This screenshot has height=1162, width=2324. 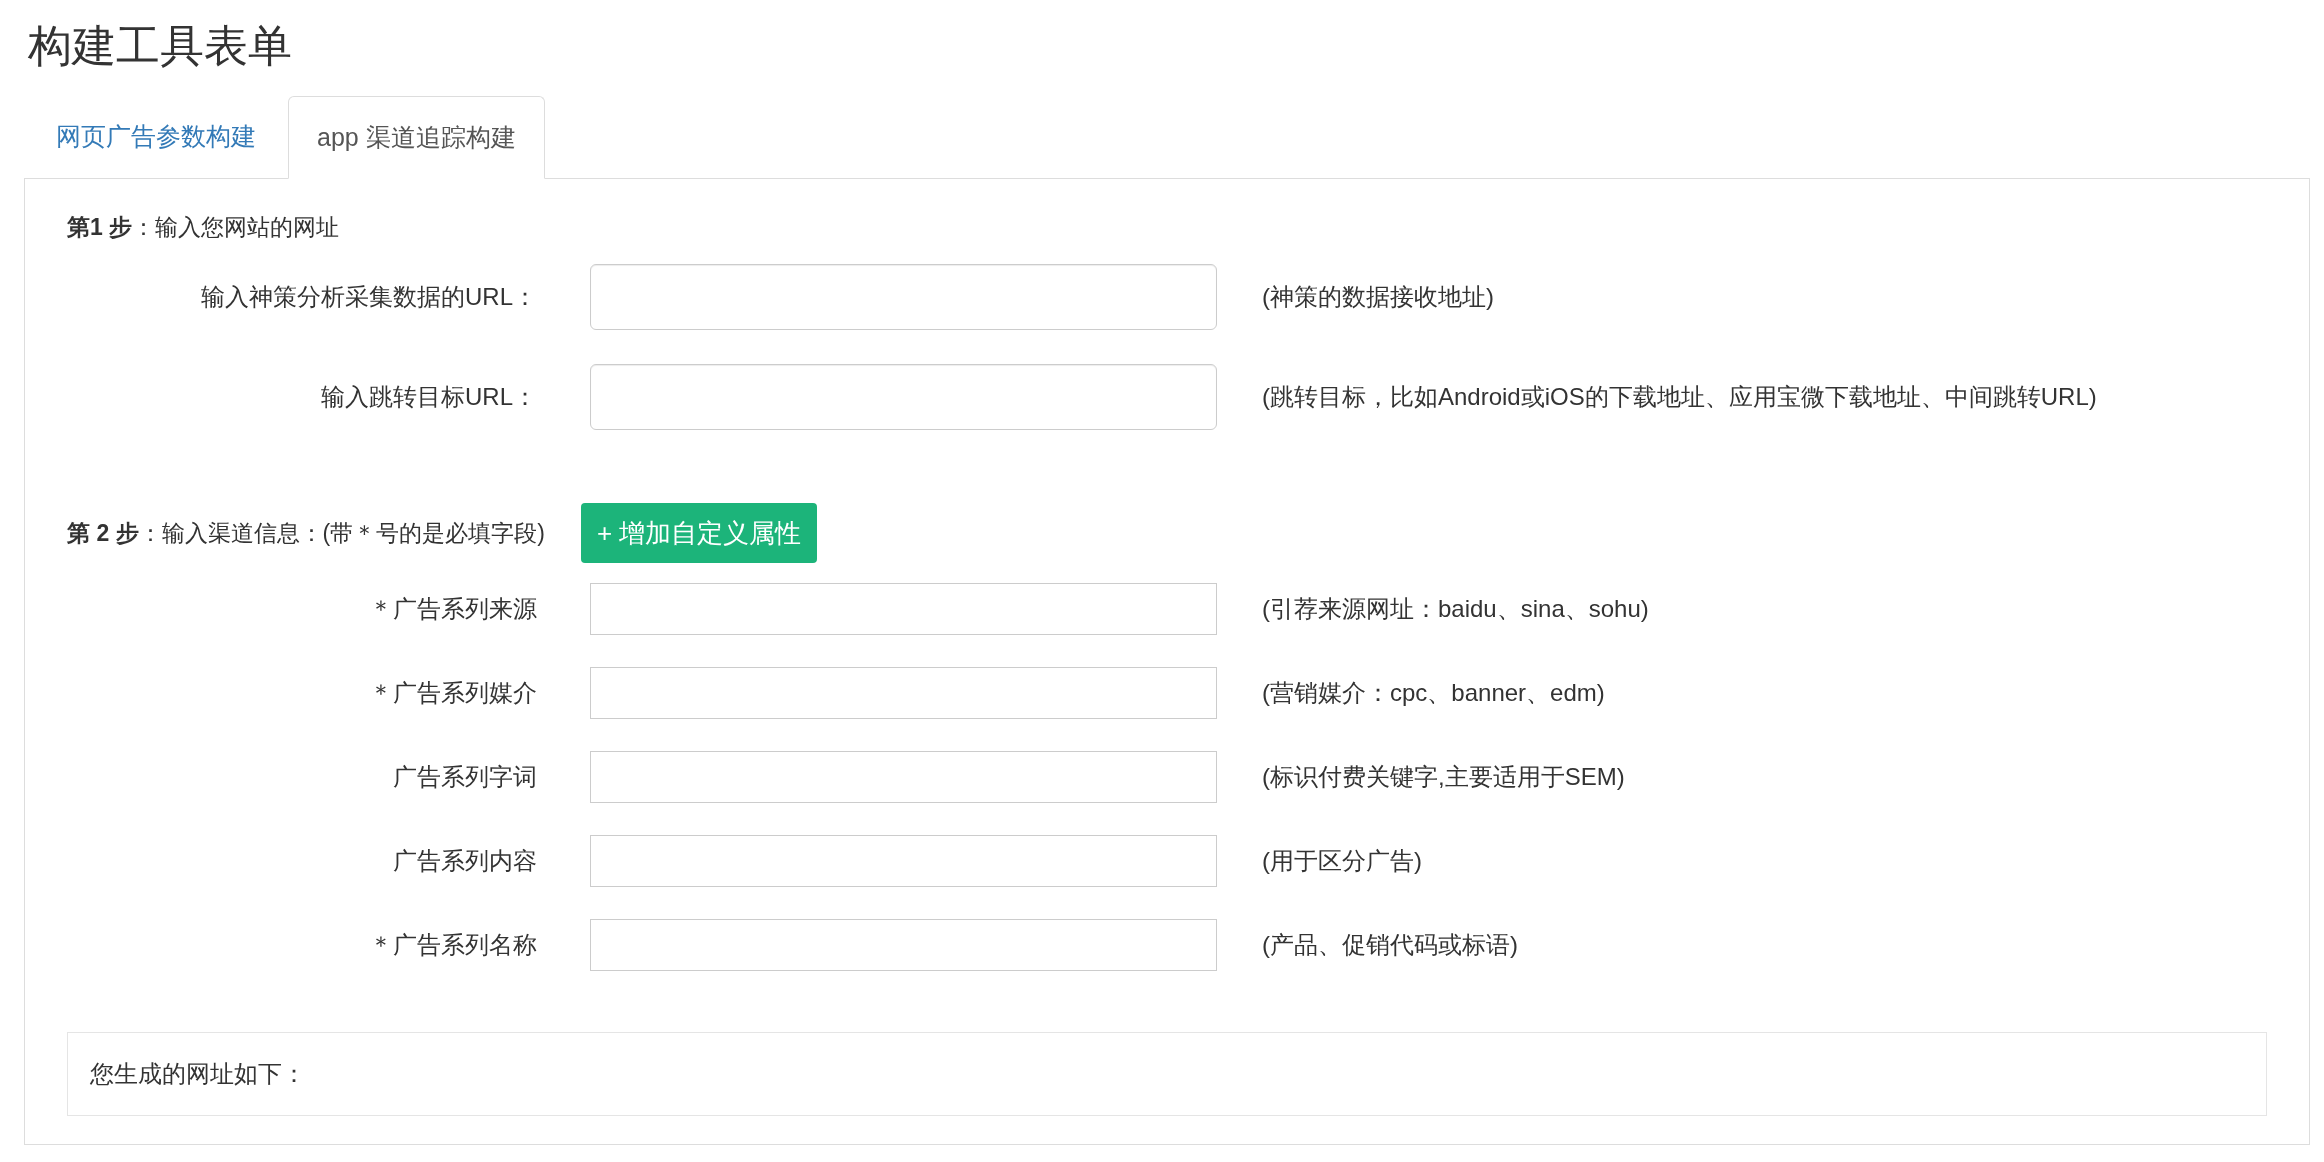 What do you see at coordinates (1390, 945) in the screenshot?
I see `field-hint: (产品、促销代码或标语)` at bounding box center [1390, 945].